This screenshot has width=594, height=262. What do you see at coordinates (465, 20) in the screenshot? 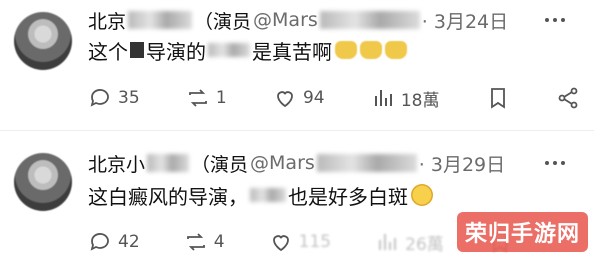
I see `post-date: · 3月24日` at bounding box center [465, 20].